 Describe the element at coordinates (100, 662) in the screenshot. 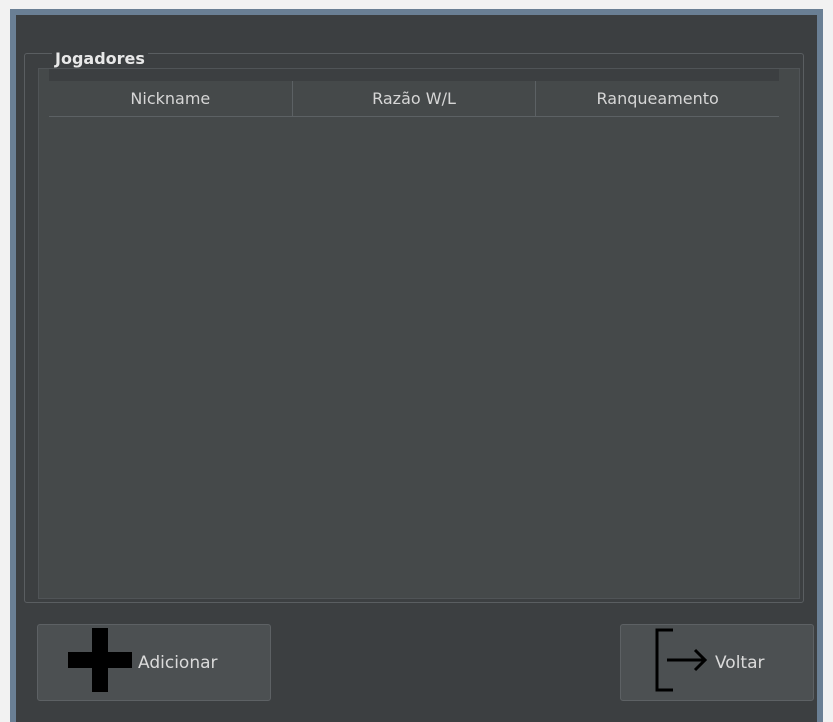

I see `plus-icon` at that location.